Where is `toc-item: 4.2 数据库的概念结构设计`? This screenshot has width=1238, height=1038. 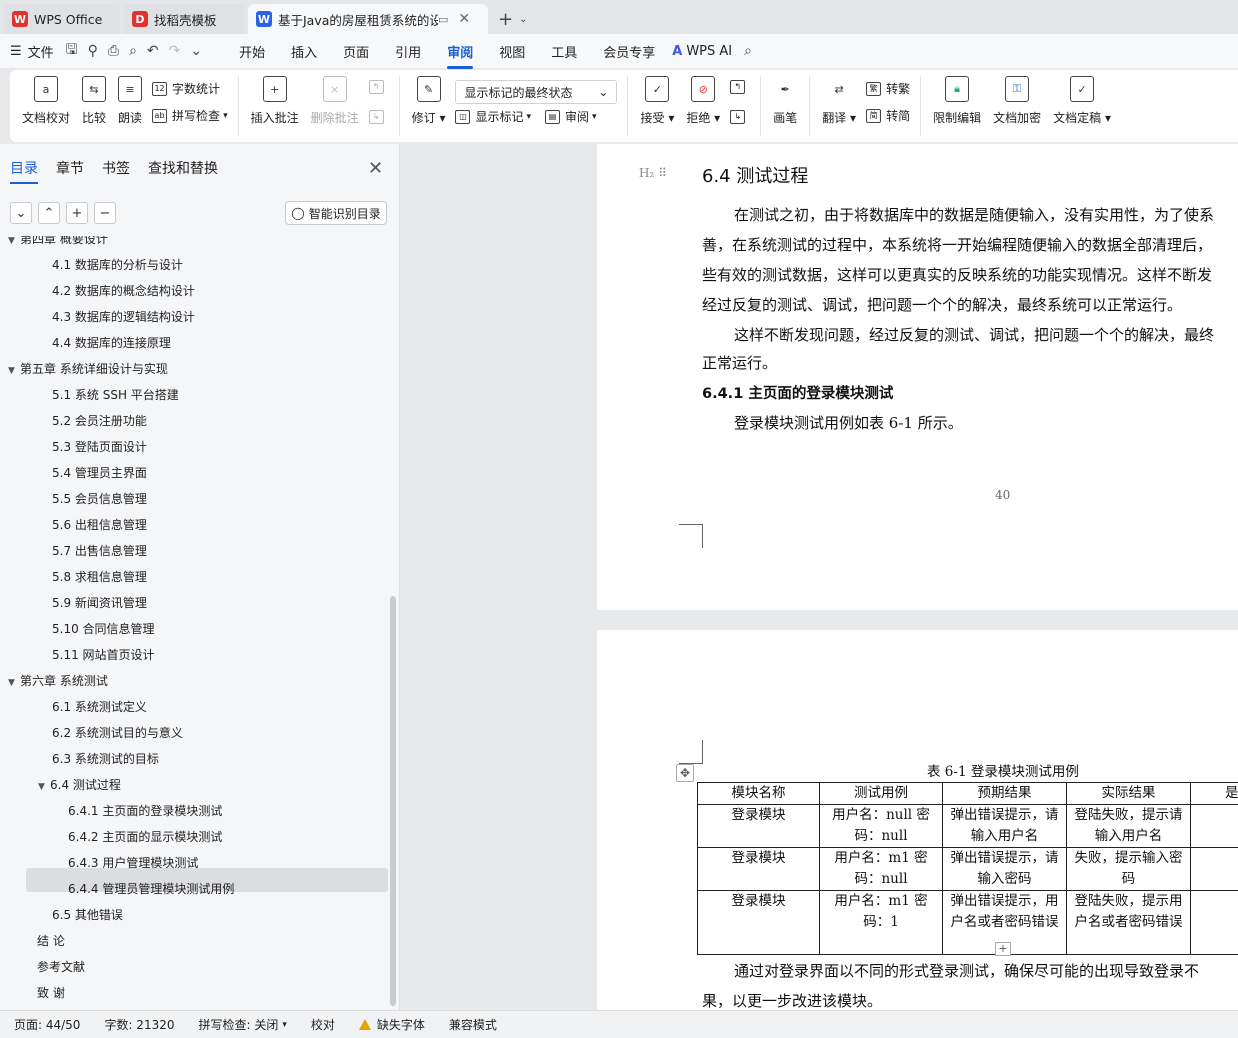 toc-item: 4.2 数据库的概念结构设计 is located at coordinates (123, 291).